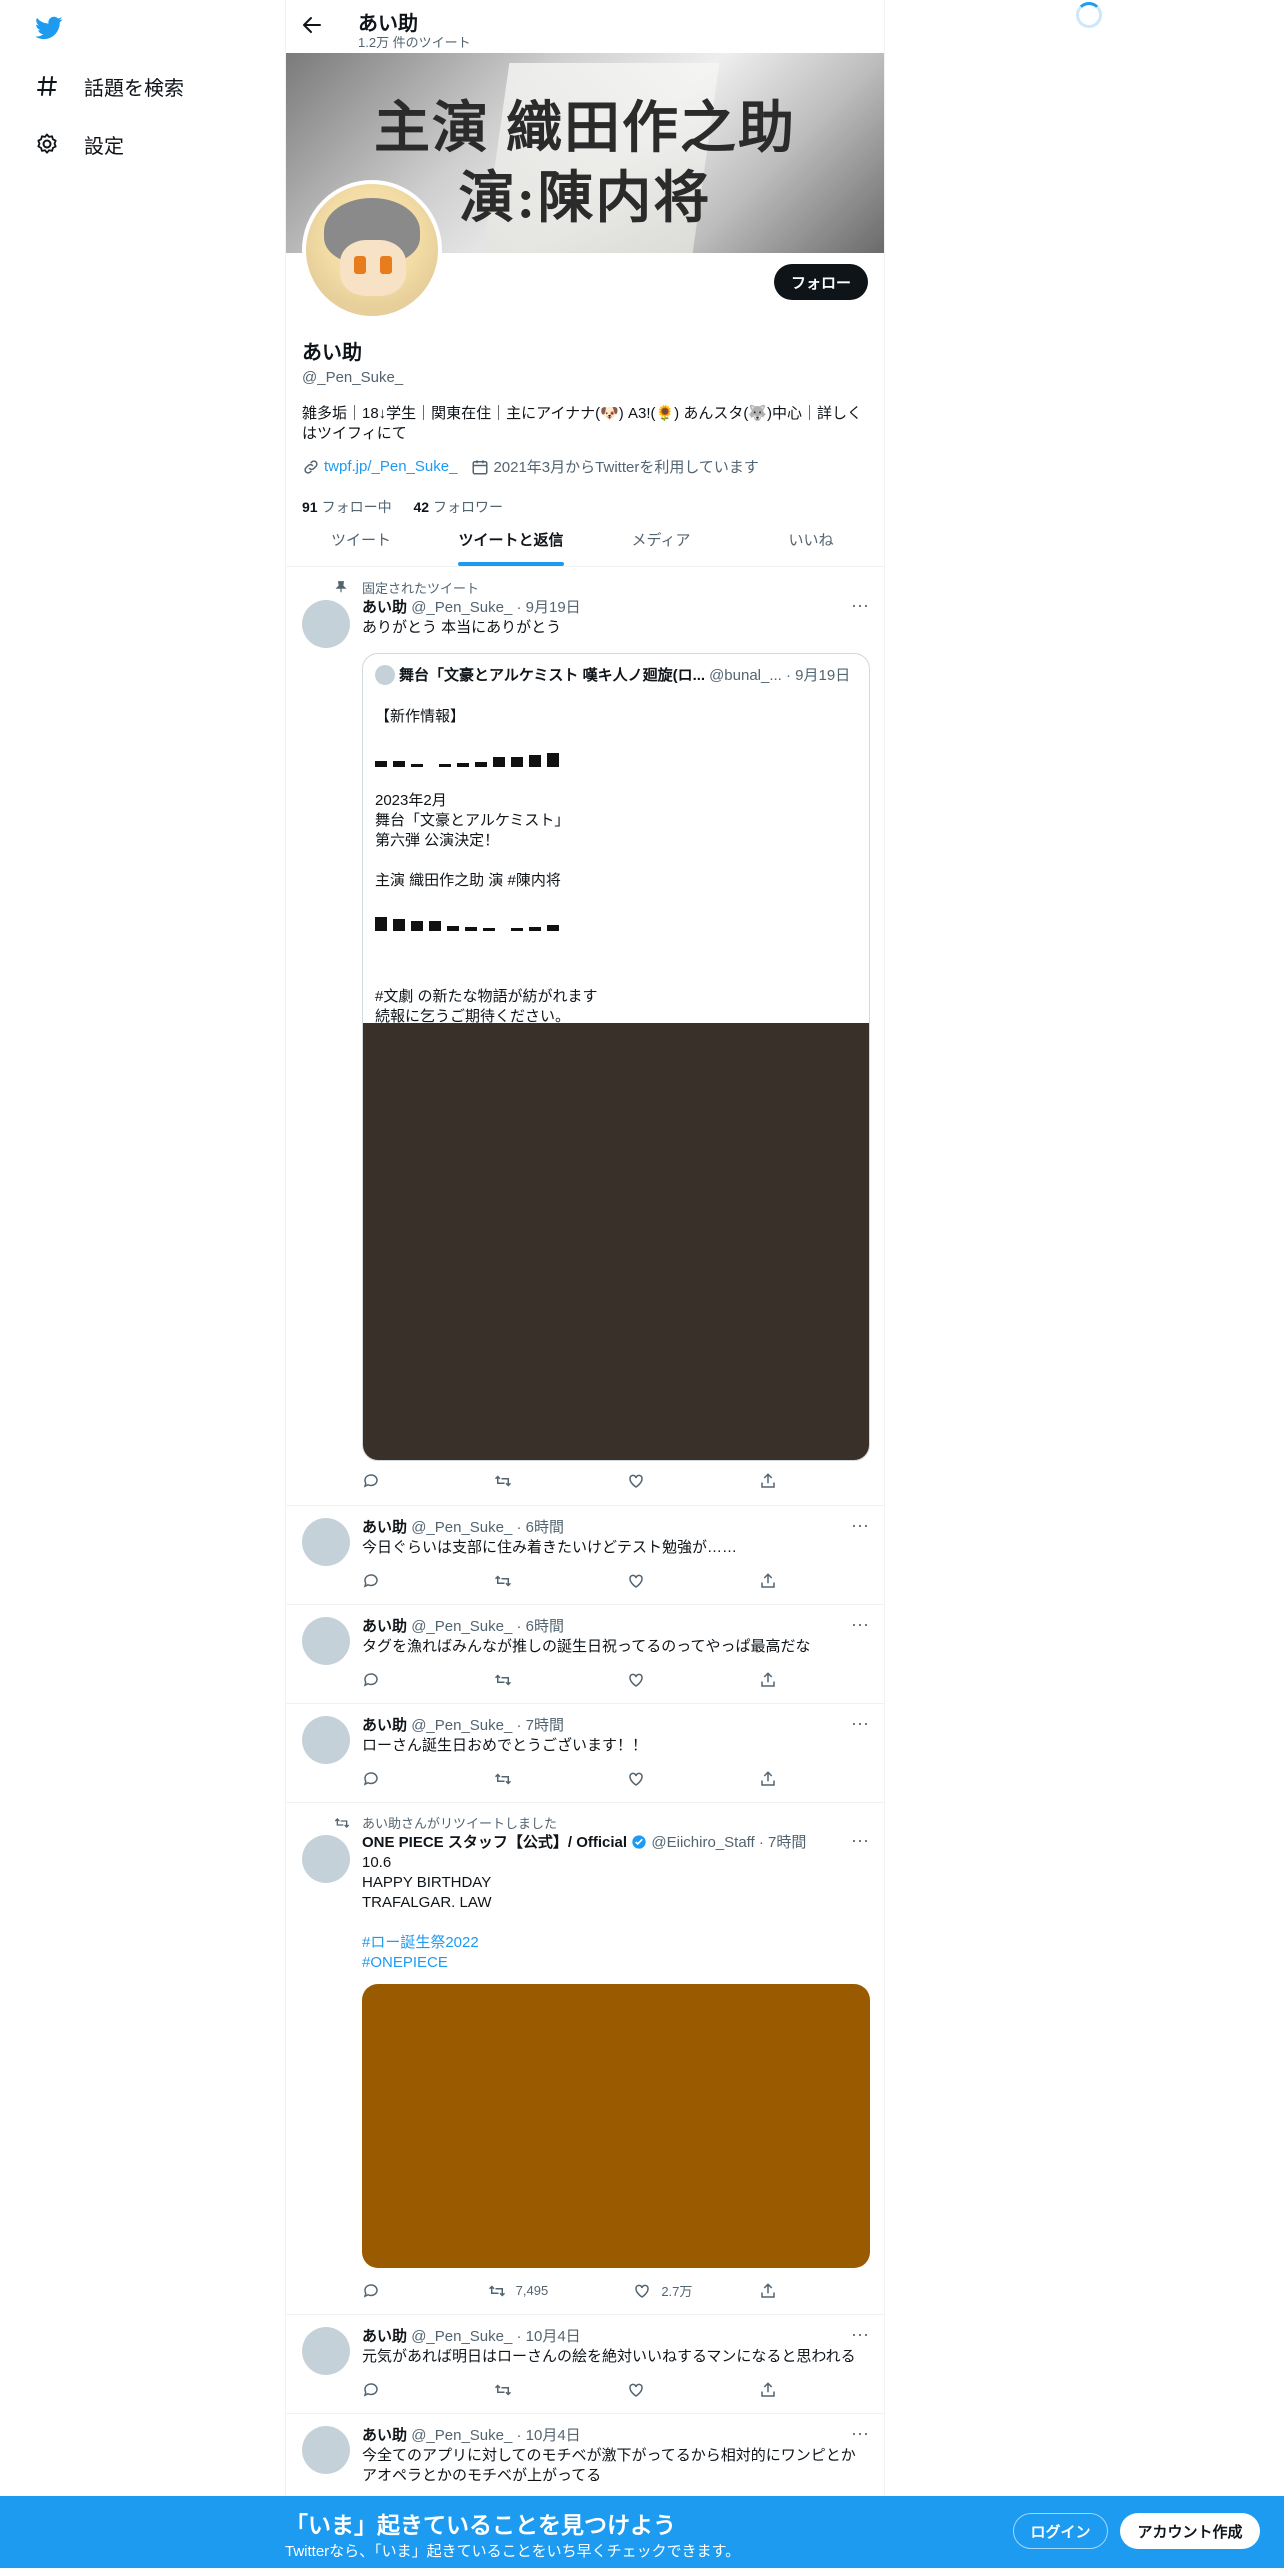 Image resolution: width=1284 pixels, height=2568 pixels. Describe the element at coordinates (511, 539) in the screenshot. I see `tab-tweets-and-replies: ツイートと返信` at that location.